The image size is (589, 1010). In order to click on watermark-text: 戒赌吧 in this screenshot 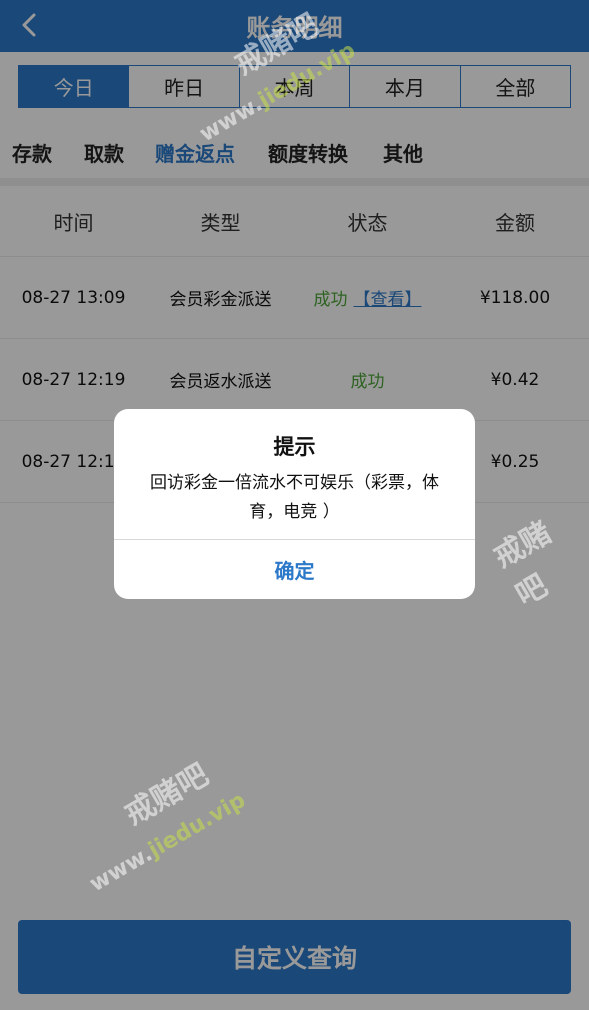, I will do `click(522, 564)`.